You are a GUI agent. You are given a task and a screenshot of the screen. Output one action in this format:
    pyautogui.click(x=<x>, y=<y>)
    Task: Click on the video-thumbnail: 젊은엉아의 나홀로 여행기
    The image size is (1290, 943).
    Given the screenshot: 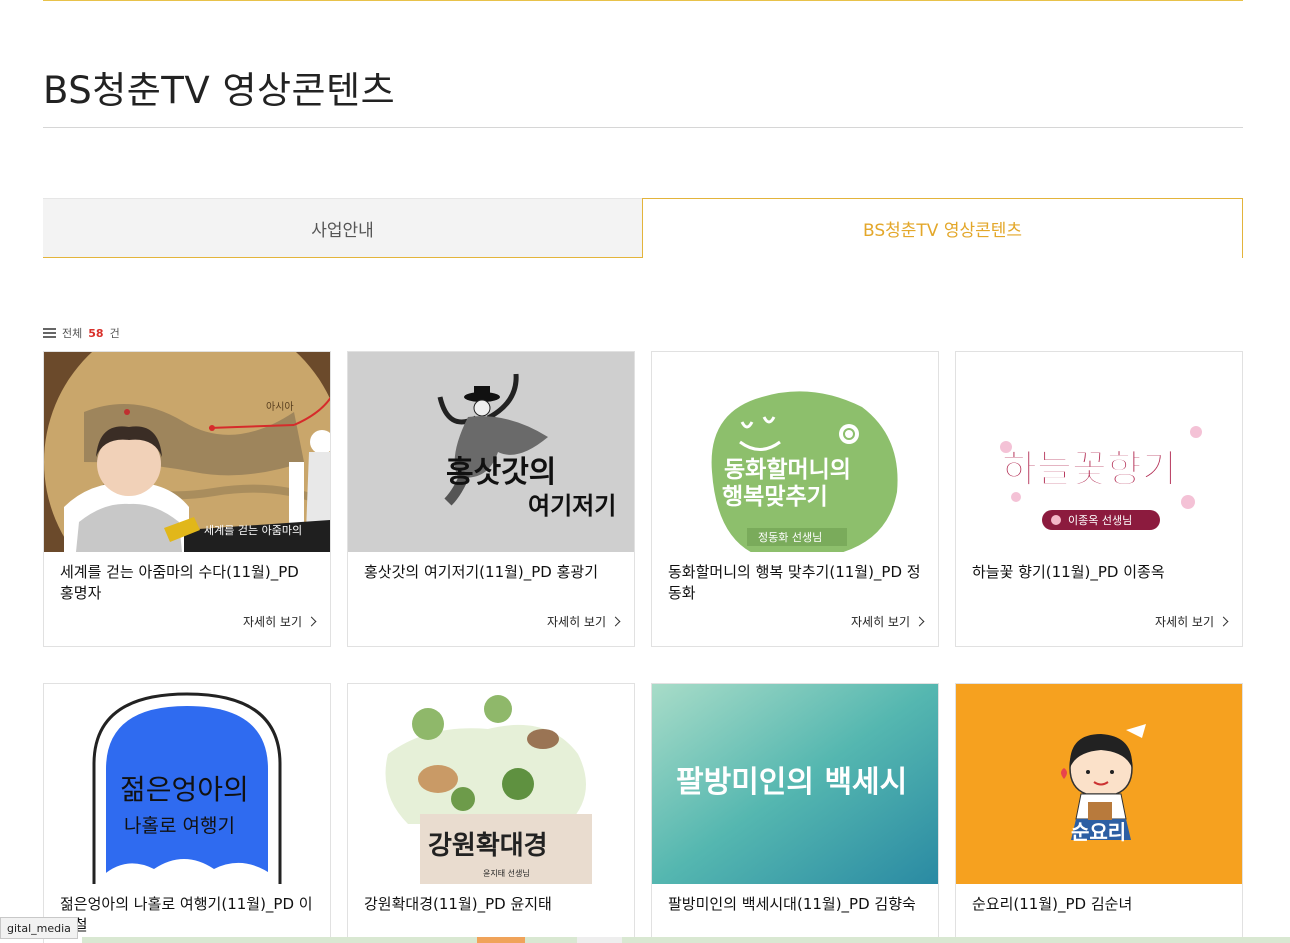 What is the action you would take?
    pyautogui.click(x=187, y=784)
    